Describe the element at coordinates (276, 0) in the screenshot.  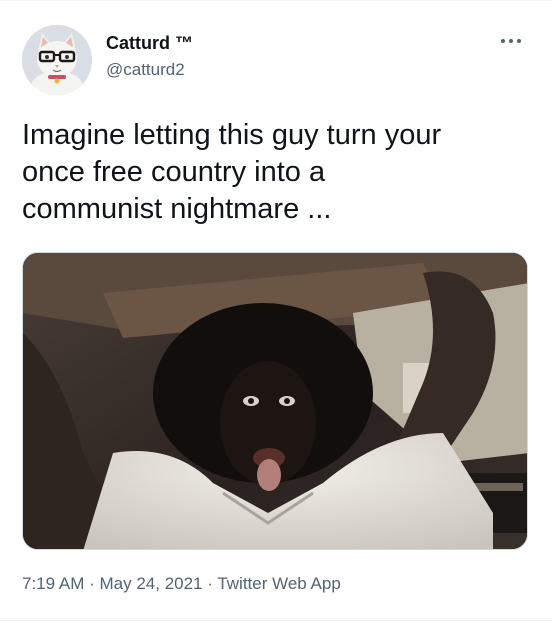
I see `top-divider` at that location.